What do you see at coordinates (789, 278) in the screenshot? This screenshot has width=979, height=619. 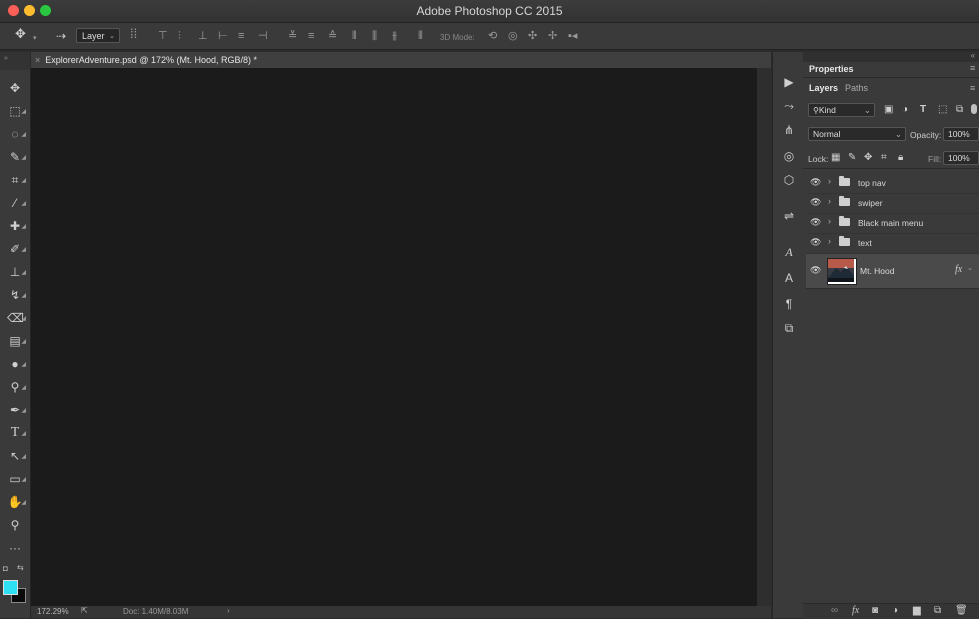 I see `character-icon: A` at bounding box center [789, 278].